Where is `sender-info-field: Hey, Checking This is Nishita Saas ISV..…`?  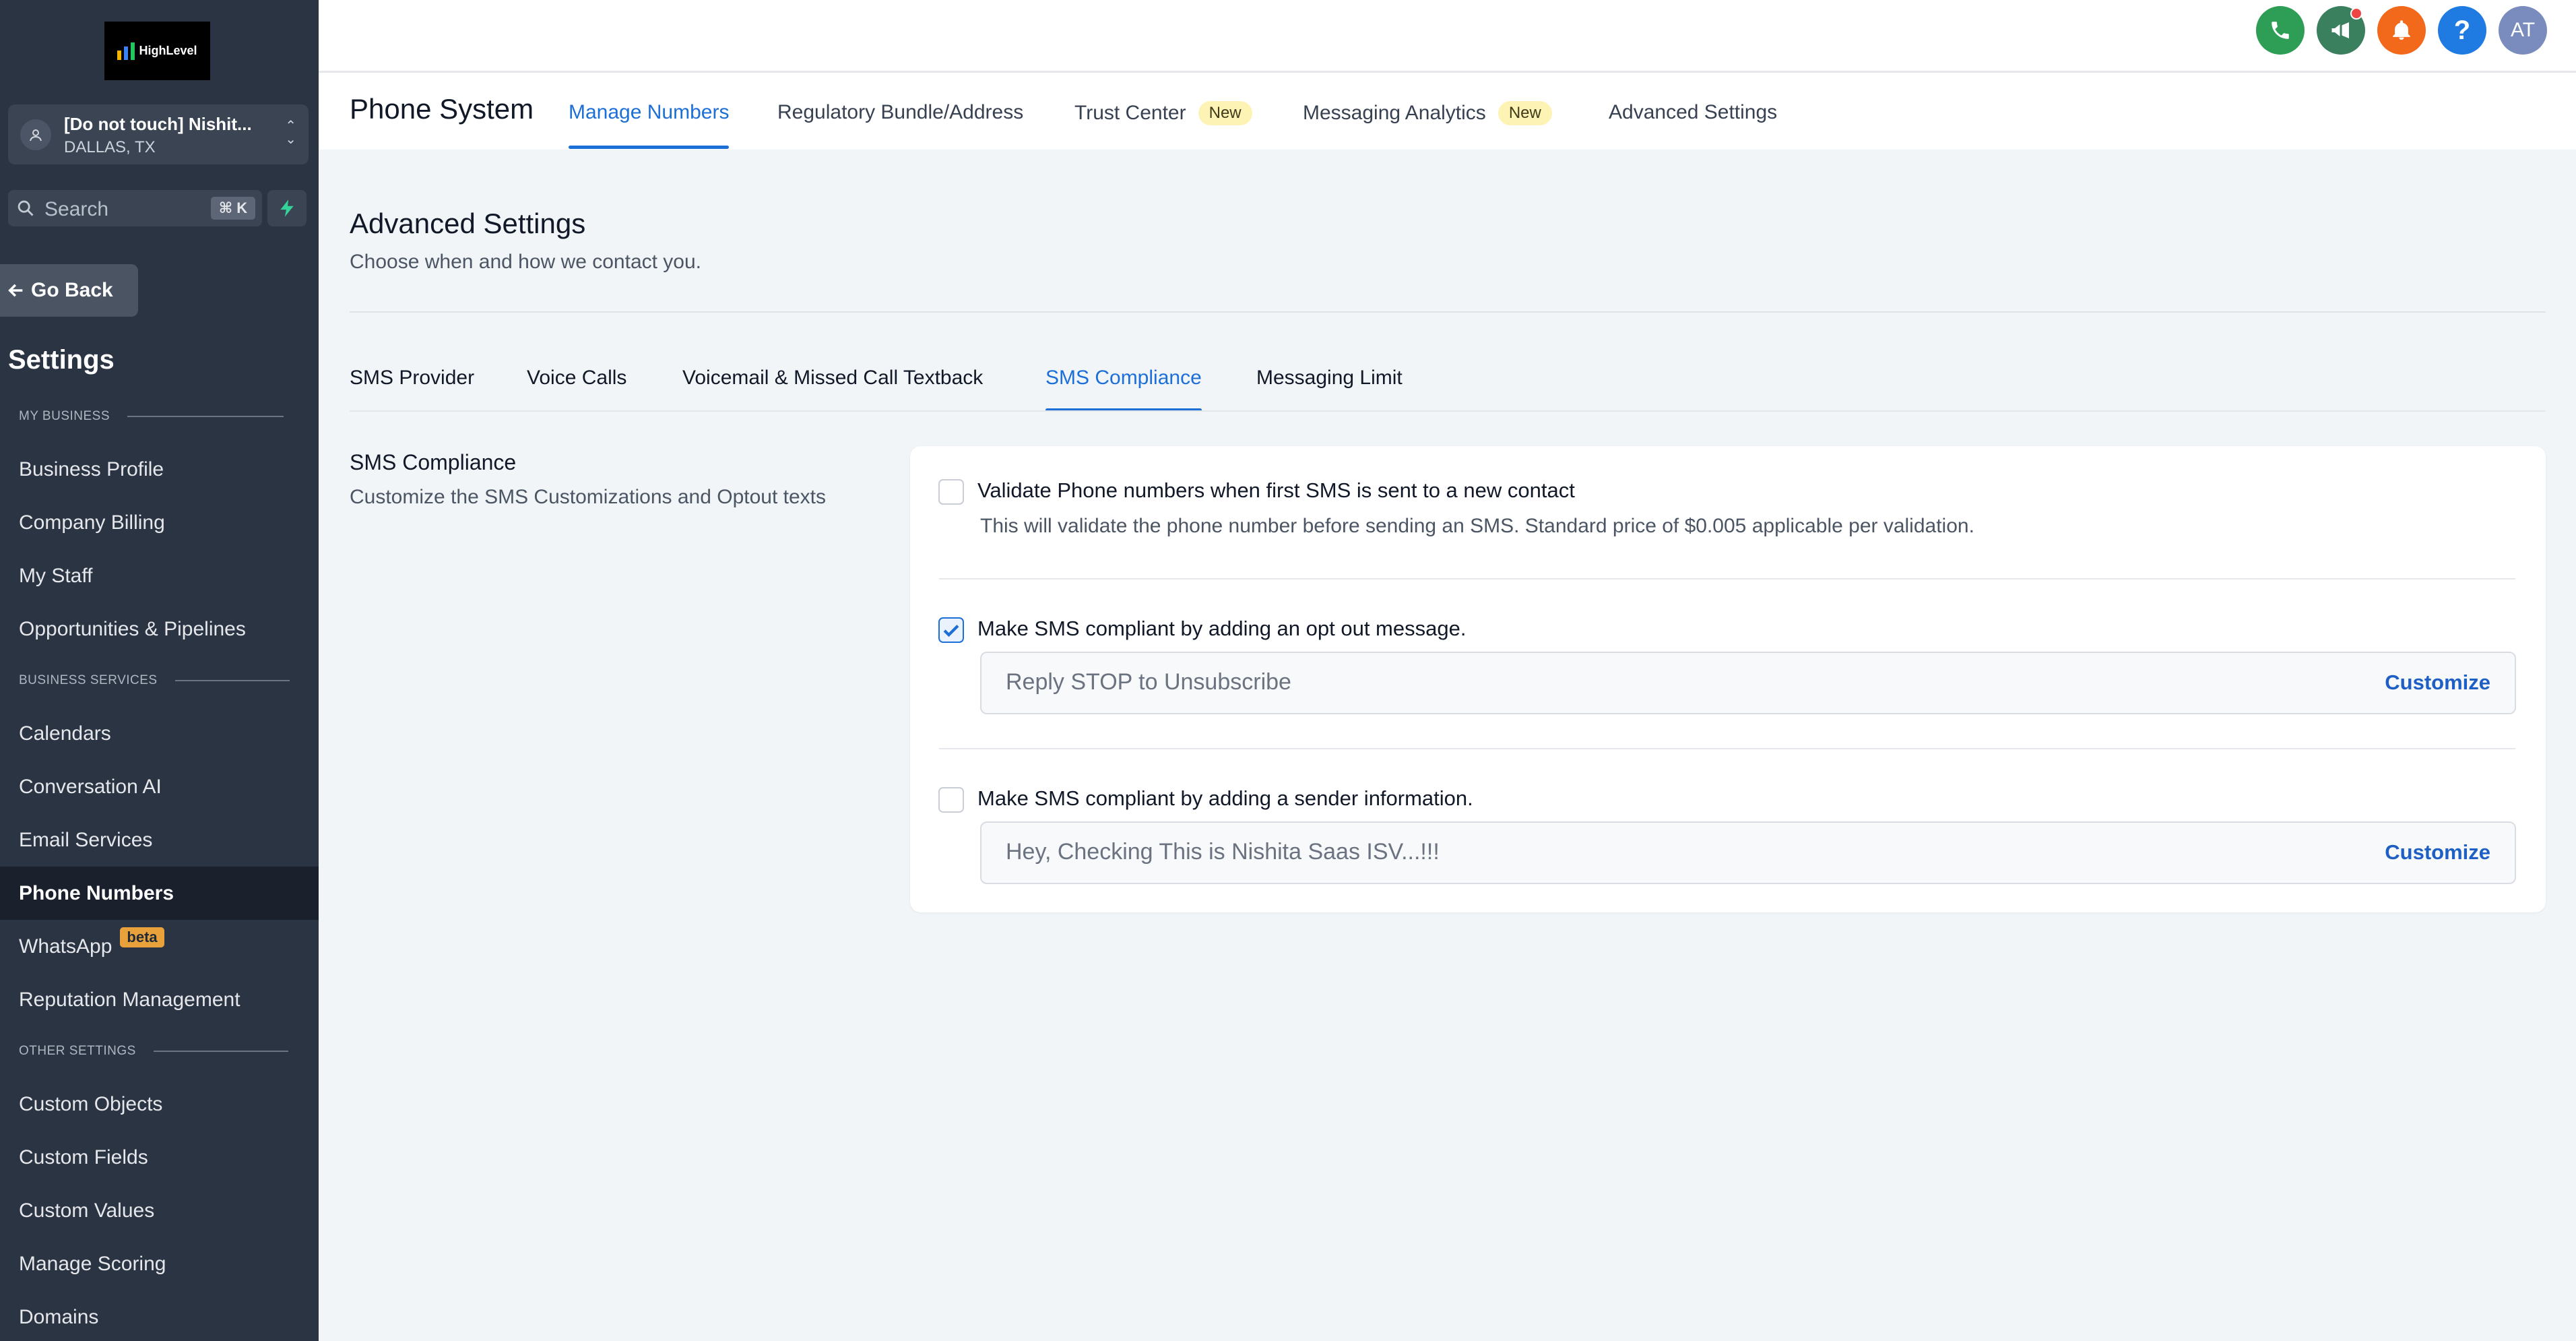 sender-info-field: Hey, Checking This is Nishita Saas ISV..… is located at coordinates (1748, 853).